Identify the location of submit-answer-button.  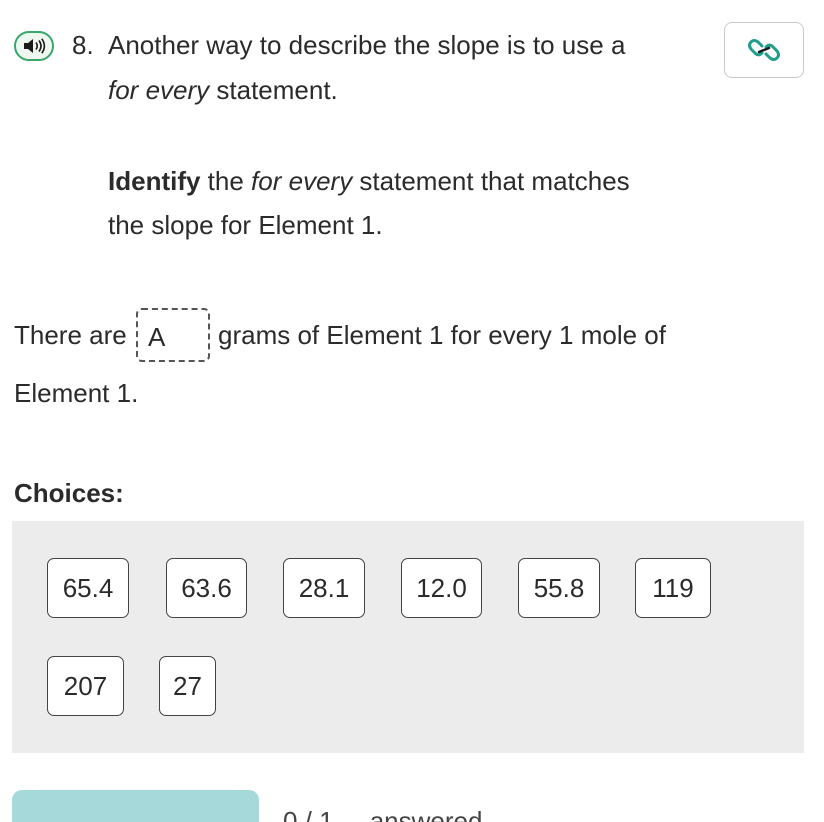
(135, 806).